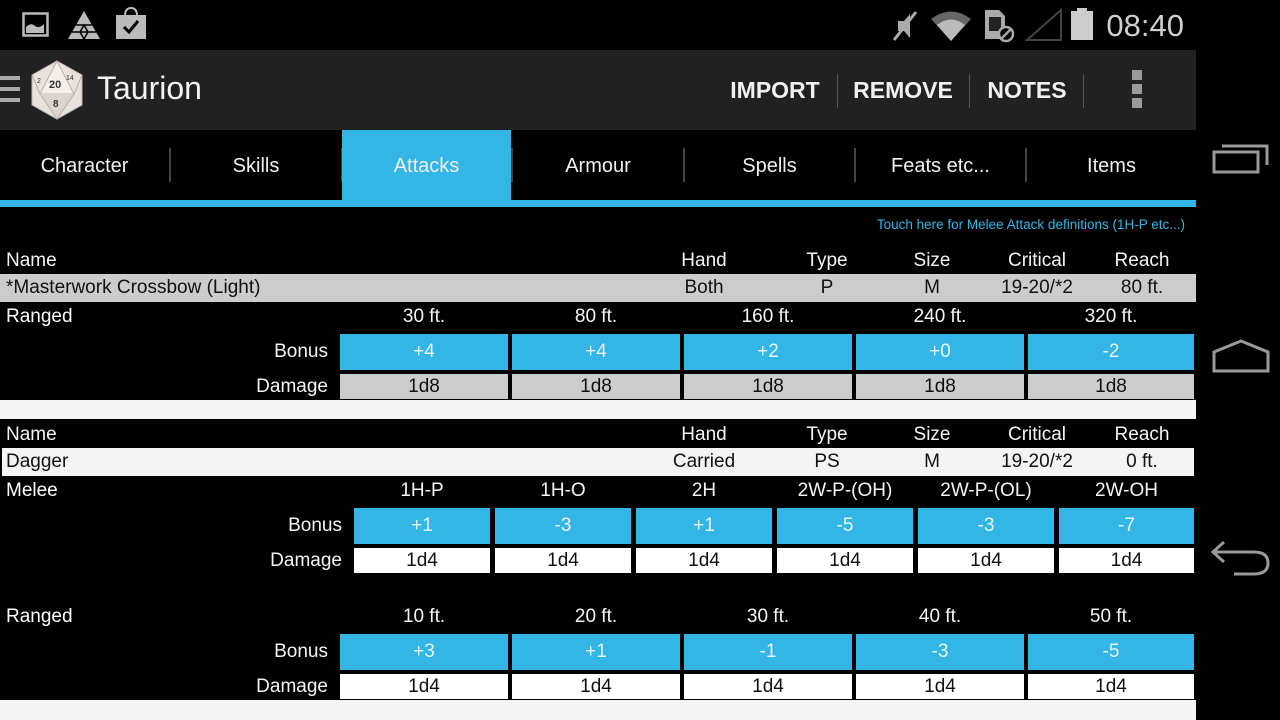  Describe the element at coordinates (903, 90) in the screenshot. I see `remove-button: REMOVE` at that location.